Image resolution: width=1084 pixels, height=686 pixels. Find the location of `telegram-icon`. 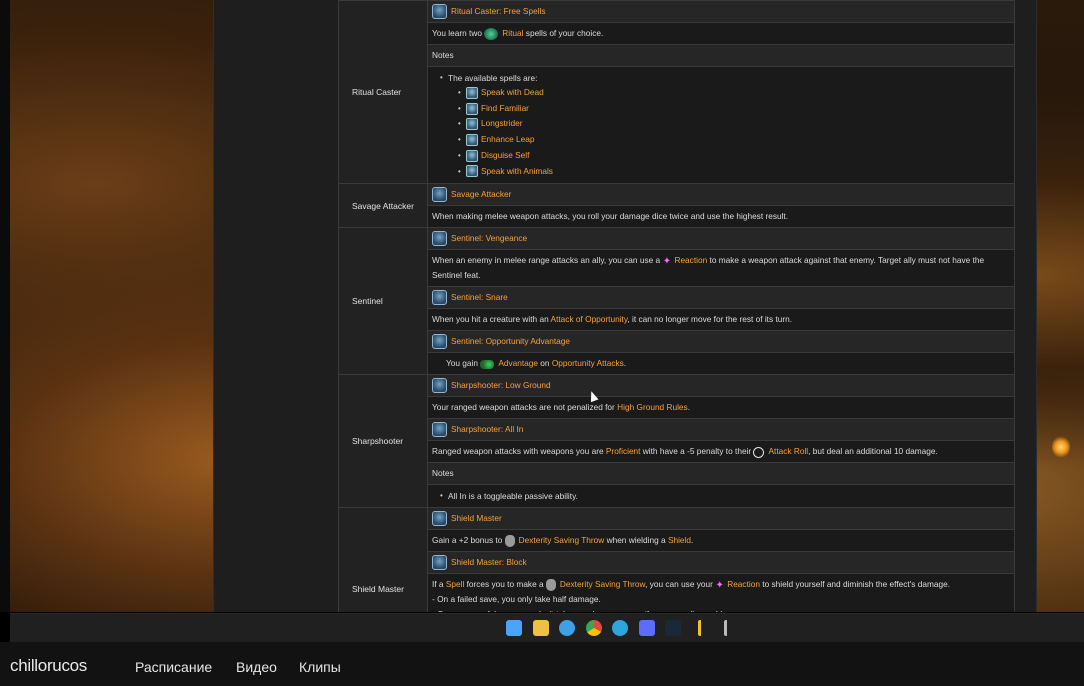

telegram-icon is located at coordinates (620, 628).